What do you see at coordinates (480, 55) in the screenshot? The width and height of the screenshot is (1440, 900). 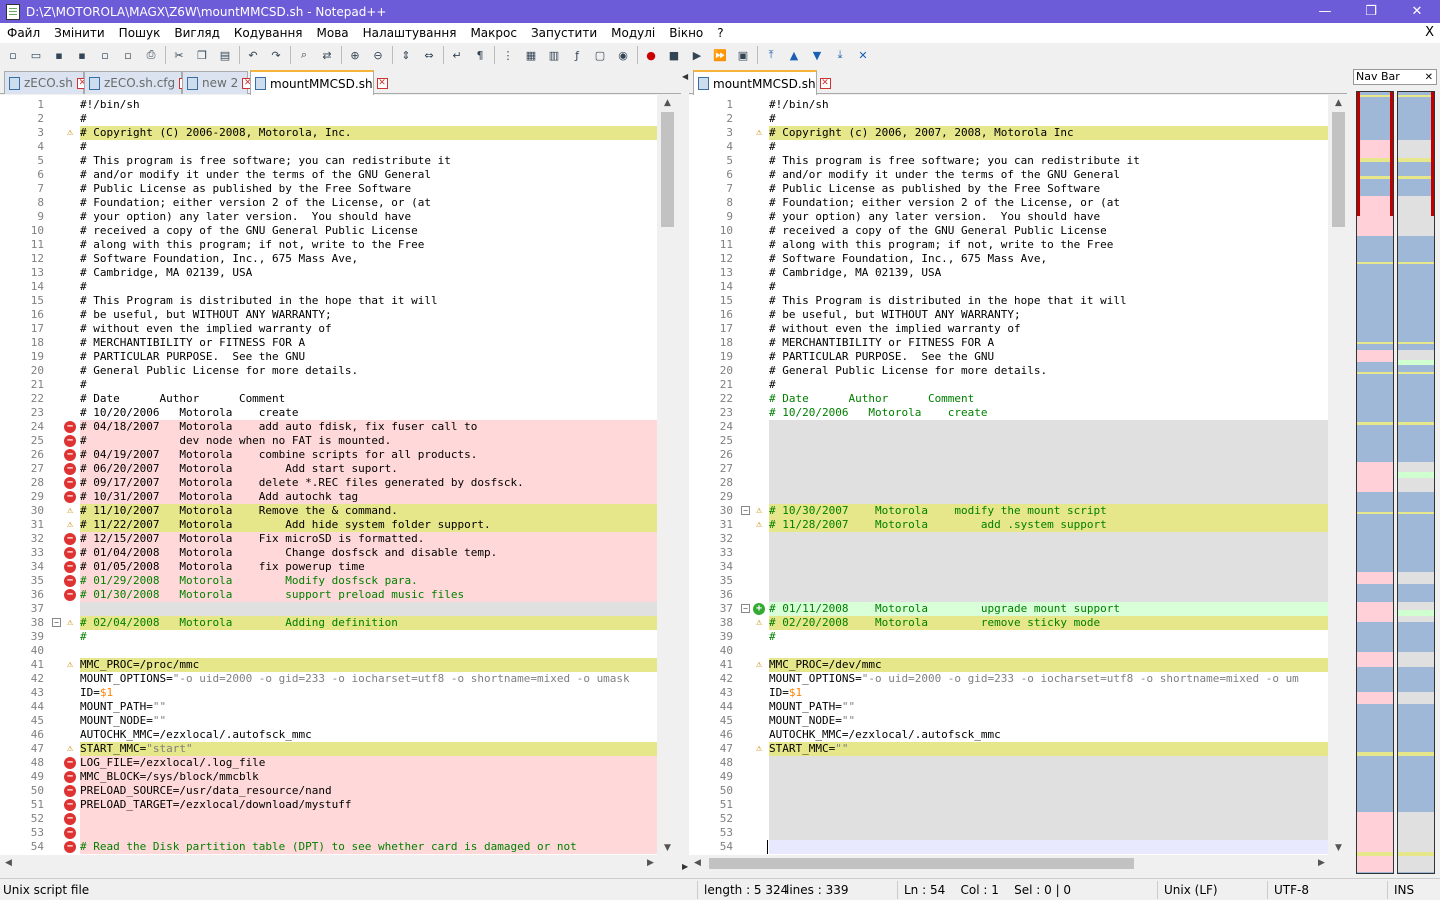 I see `all-chars-icon: ¶` at bounding box center [480, 55].